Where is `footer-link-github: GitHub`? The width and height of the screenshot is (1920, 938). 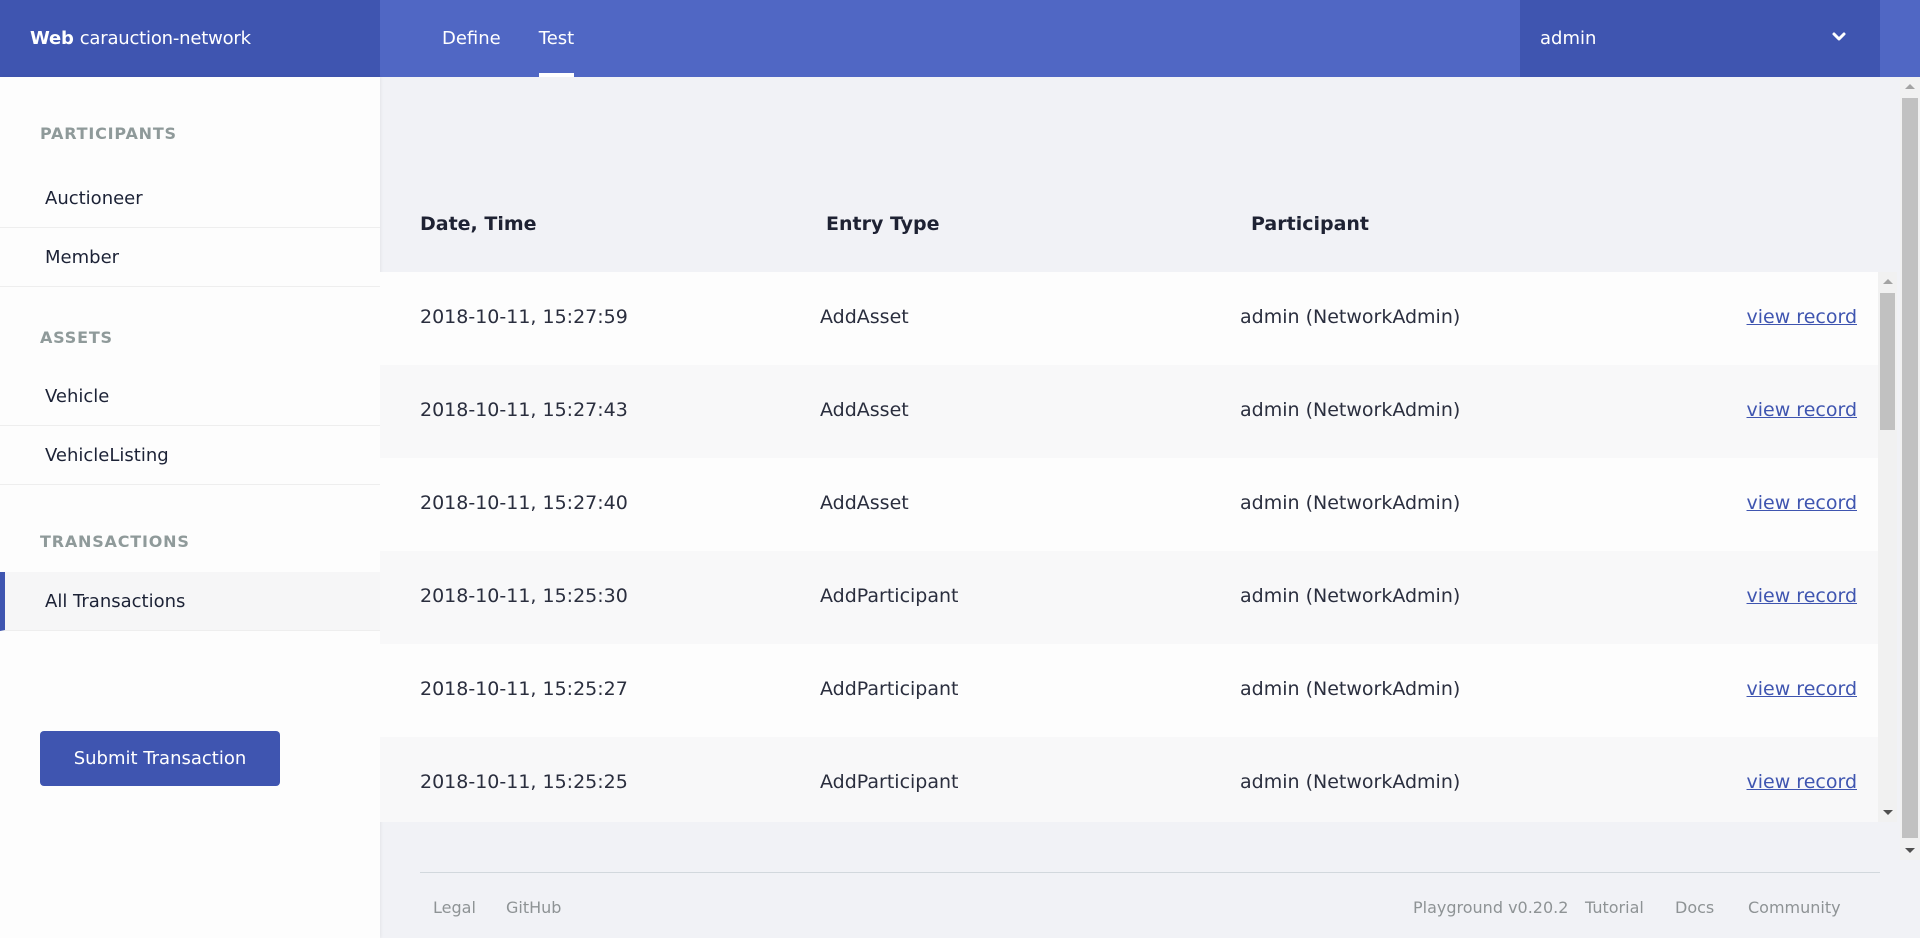
footer-link-github: GitHub is located at coordinates (533, 907).